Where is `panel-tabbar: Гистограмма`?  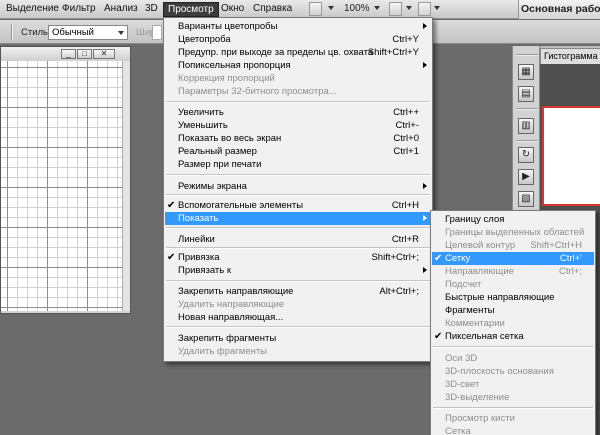 panel-tabbar: Гистограмма is located at coordinates (570, 55).